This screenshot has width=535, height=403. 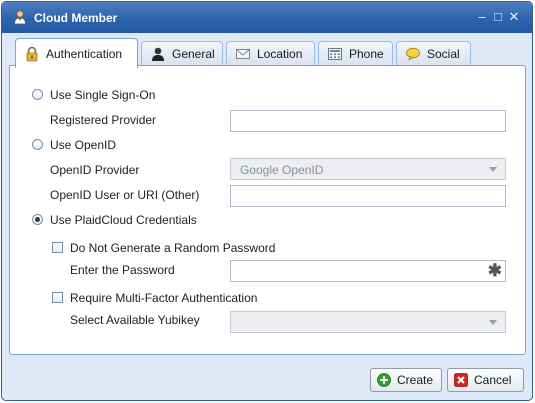 I want to click on cancel-button-label: Cancel, so click(x=493, y=380).